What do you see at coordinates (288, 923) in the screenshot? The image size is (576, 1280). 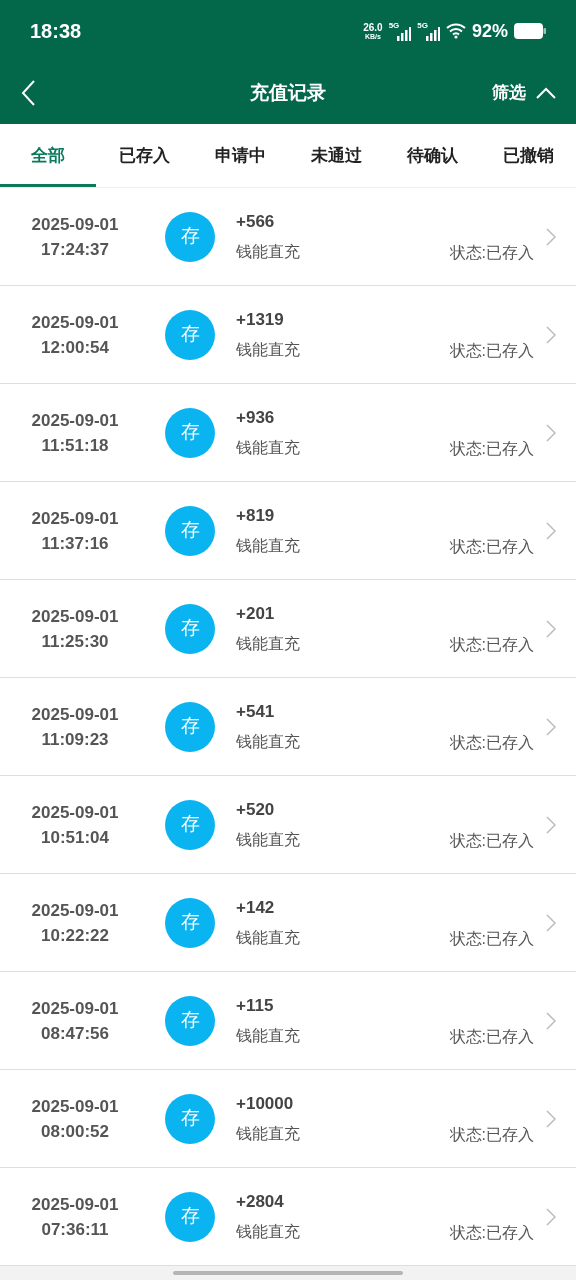 I see `record-row: 2025-09-01 10:22:22 存 +142 钱能直充 状态:已存入` at bounding box center [288, 923].